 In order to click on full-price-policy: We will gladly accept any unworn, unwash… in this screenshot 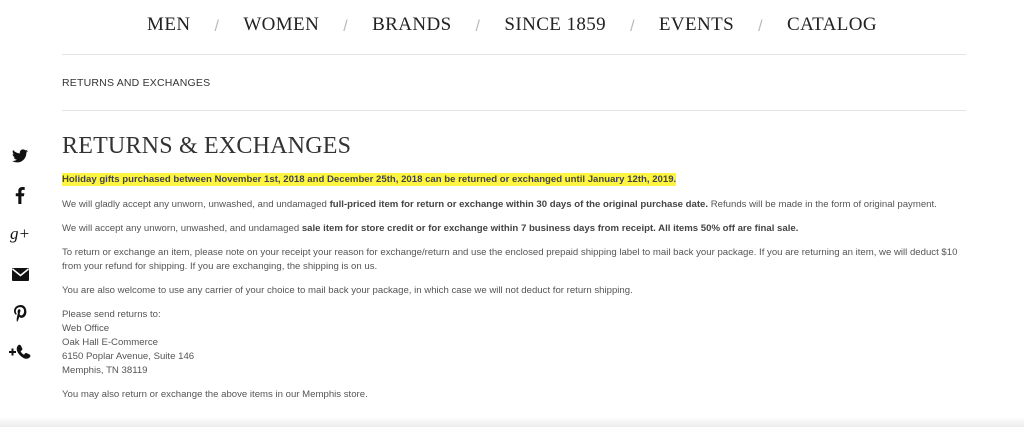, I will do `click(499, 204)`.